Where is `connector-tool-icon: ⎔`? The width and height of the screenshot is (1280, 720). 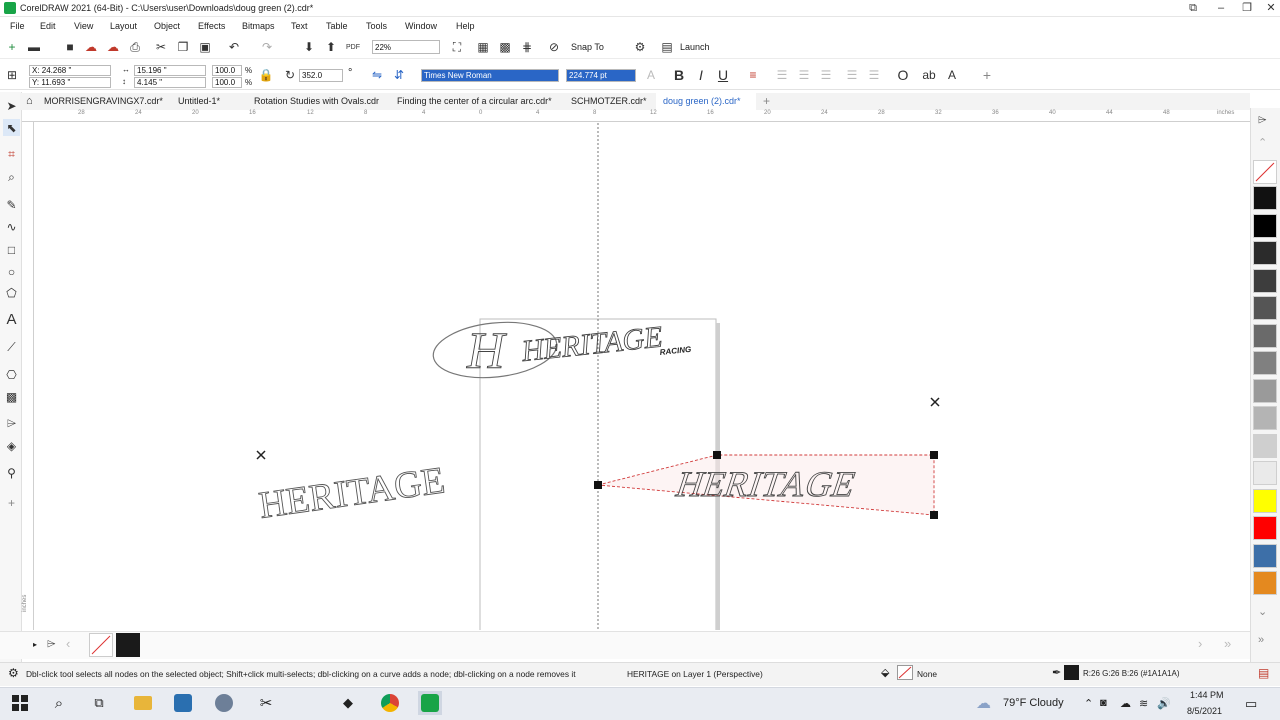 connector-tool-icon: ⎔ is located at coordinates (11, 374).